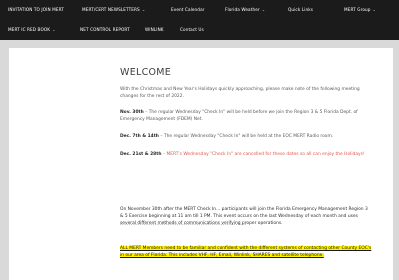  Describe the element at coordinates (192, 30) in the screenshot. I see `nav-item-contact-us: Contact Us` at that location.